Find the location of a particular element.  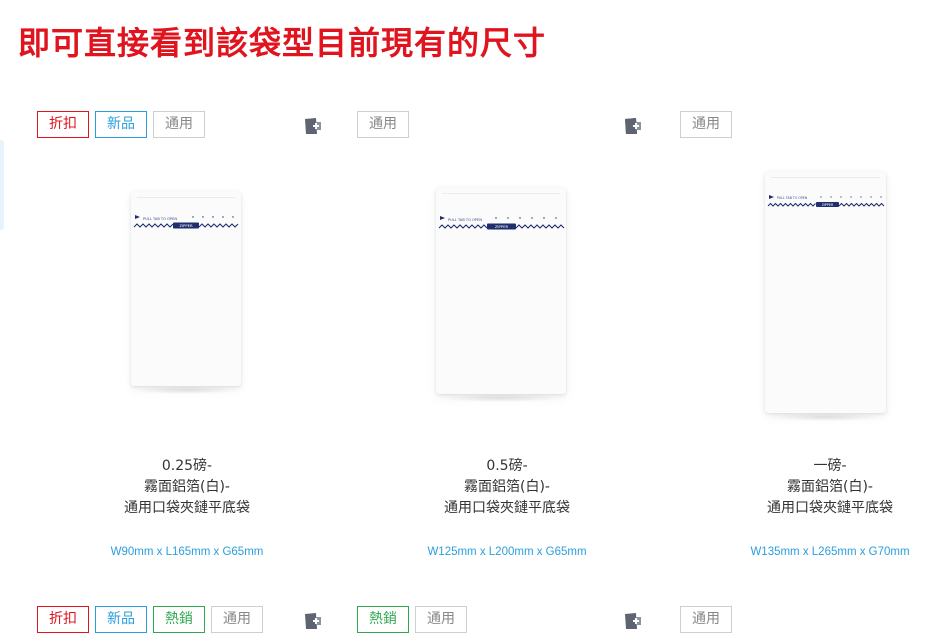

product-name: 0.25磅- 霧面鋁箔(白)- 通用口袋夾鏈平底袋 is located at coordinates (187, 487).